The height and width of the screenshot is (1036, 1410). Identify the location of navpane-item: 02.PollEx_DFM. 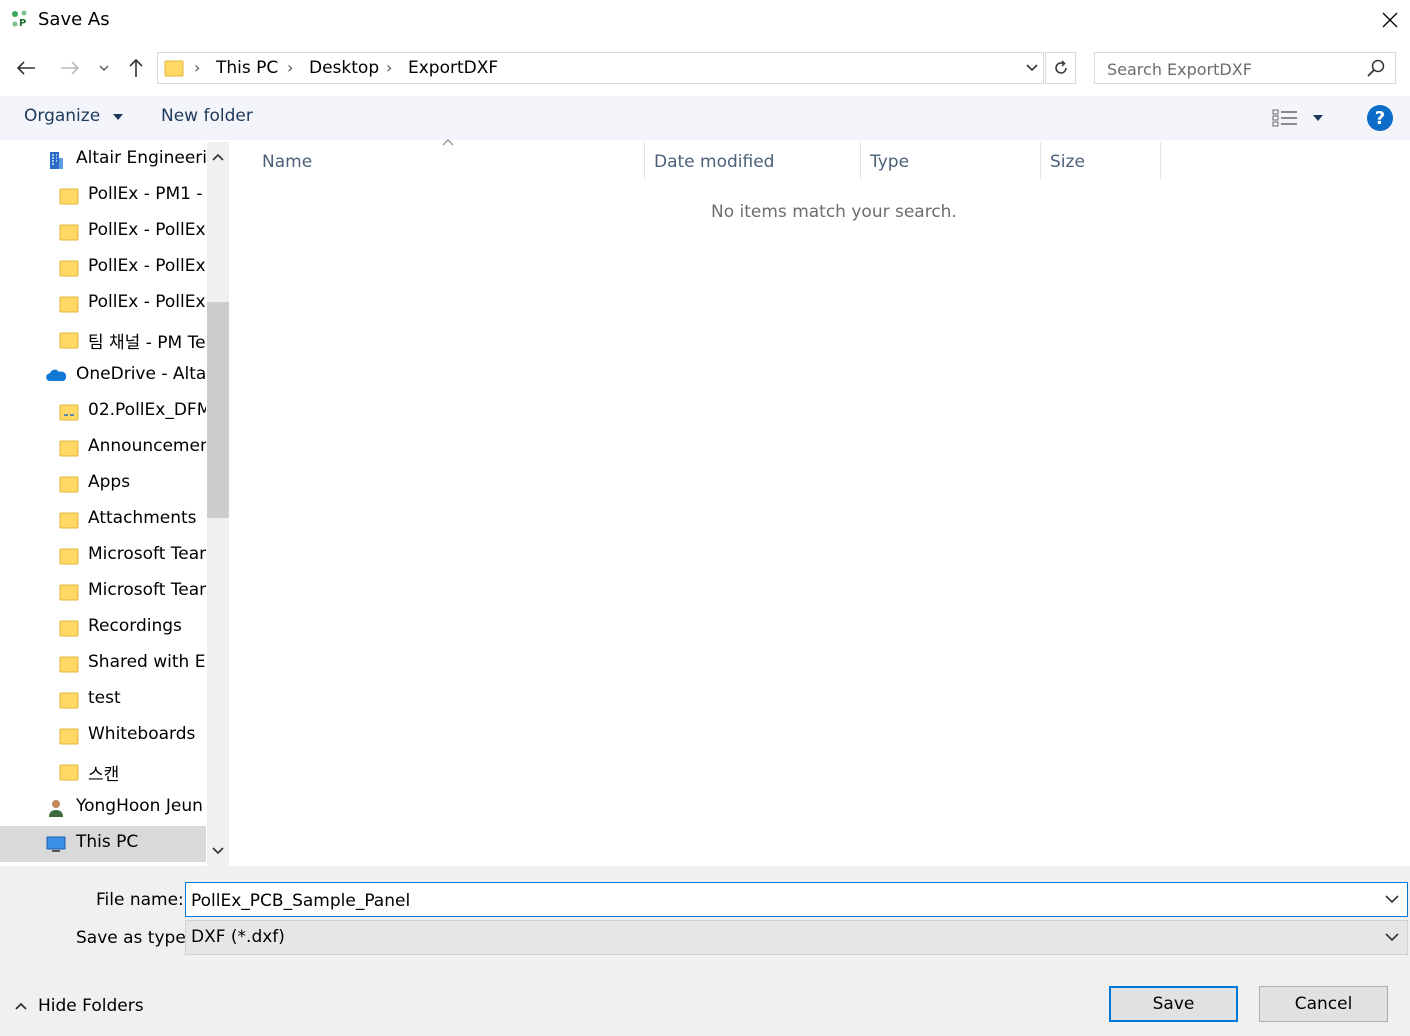
(103, 412).